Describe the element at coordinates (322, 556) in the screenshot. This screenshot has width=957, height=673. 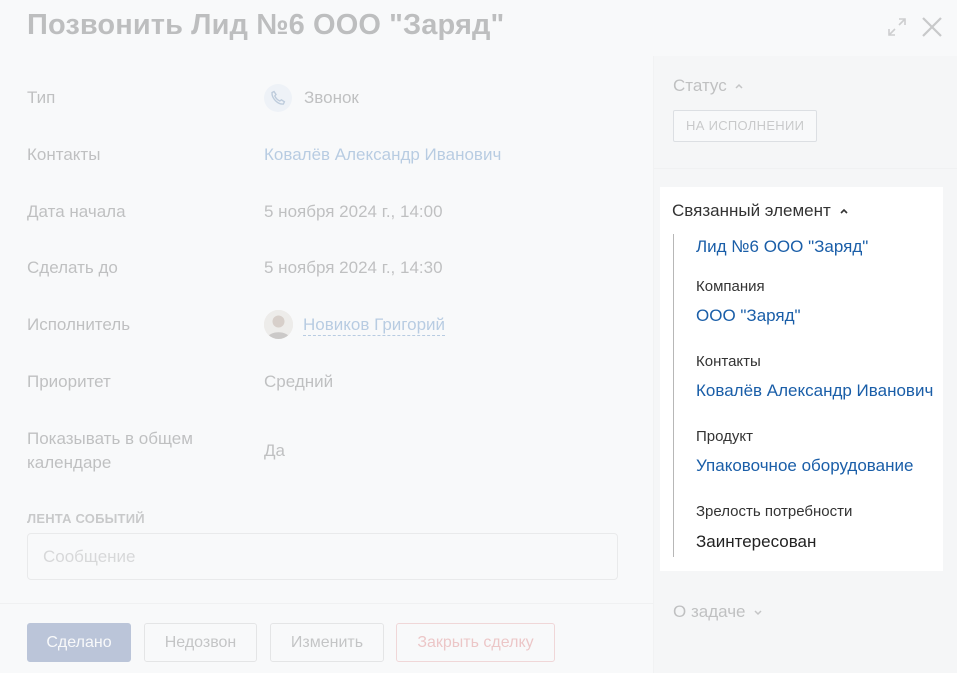
I see `message-input` at that location.